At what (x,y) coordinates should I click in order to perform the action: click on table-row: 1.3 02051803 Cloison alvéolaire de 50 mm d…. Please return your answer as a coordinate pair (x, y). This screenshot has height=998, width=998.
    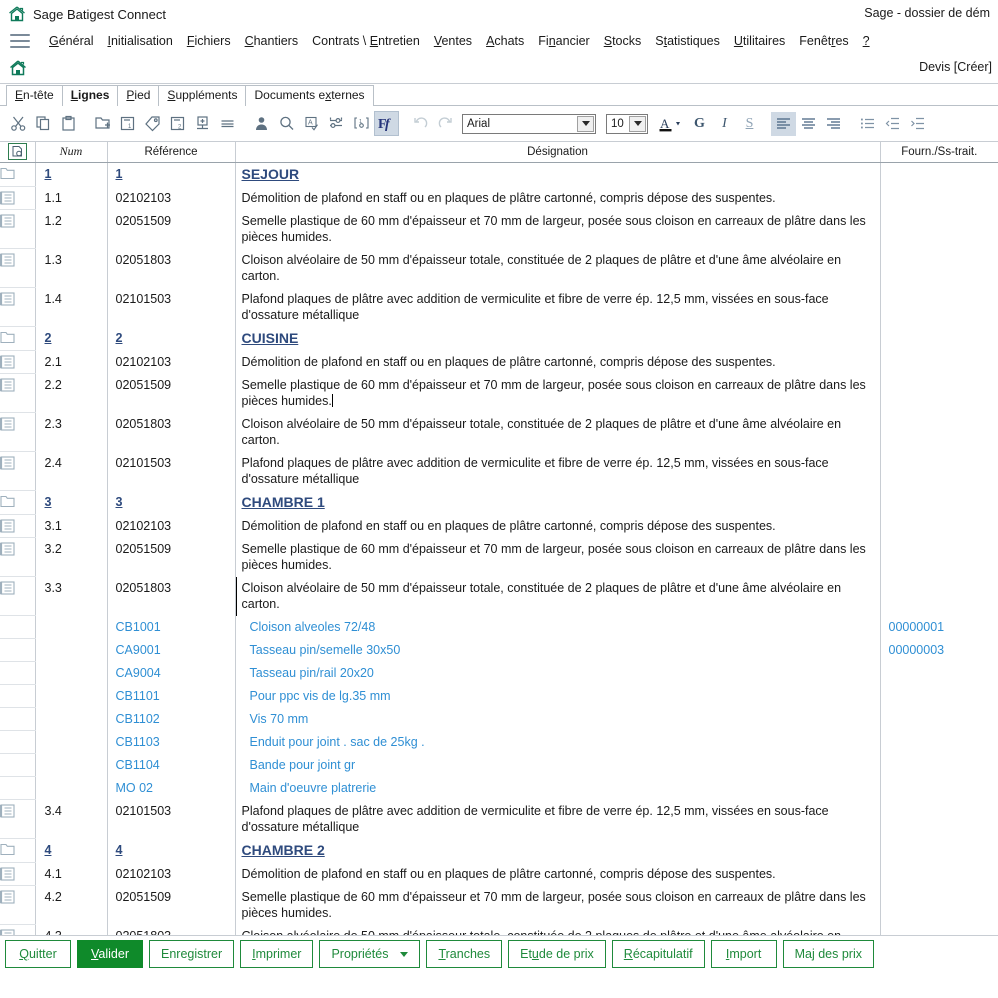
    Looking at the image, I should click on (499, 268).